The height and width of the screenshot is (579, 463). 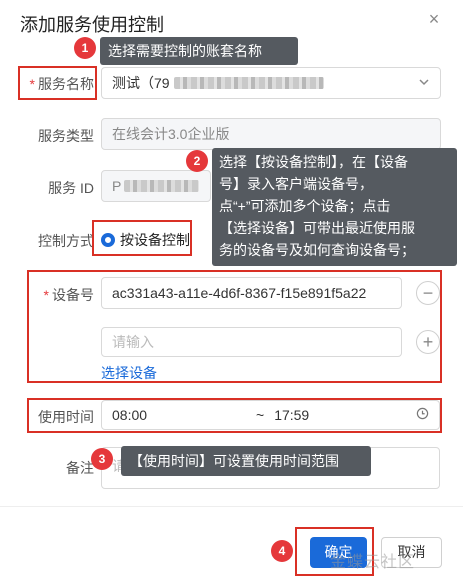 What do you see at coordinates (239, 293) in the screenshot?
I see `device-no-value: ac331a43-a11e-4d6f-8367-f15e891f5a22` at bounding box center [239, 293].